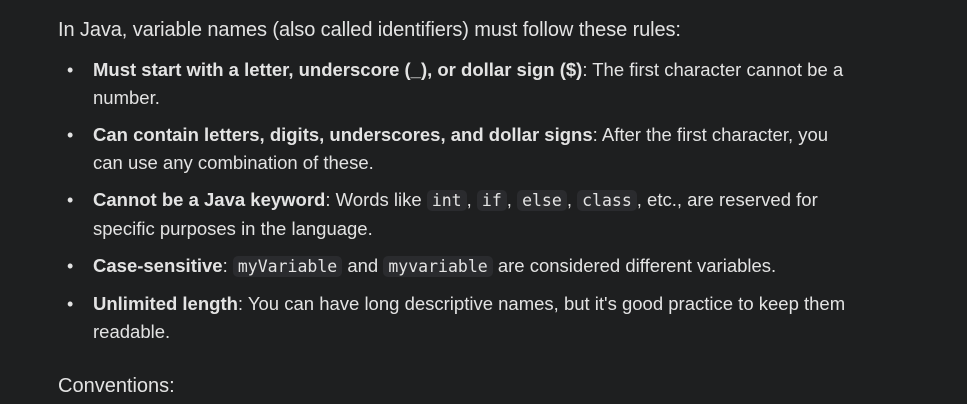 Image resolution: width=967 pixels, height=404 pixels. Describe the element at coordinates (209, 199) in the screenshot. I see `rule-term: Cannot be a Java keyword` at that location.